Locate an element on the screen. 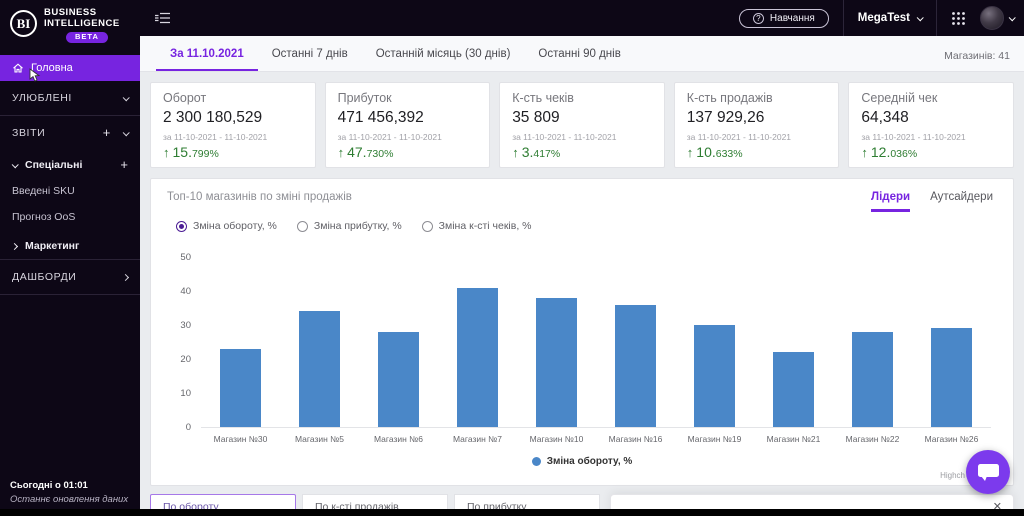  add-special-icon: + is located at coordinates (124, 164).